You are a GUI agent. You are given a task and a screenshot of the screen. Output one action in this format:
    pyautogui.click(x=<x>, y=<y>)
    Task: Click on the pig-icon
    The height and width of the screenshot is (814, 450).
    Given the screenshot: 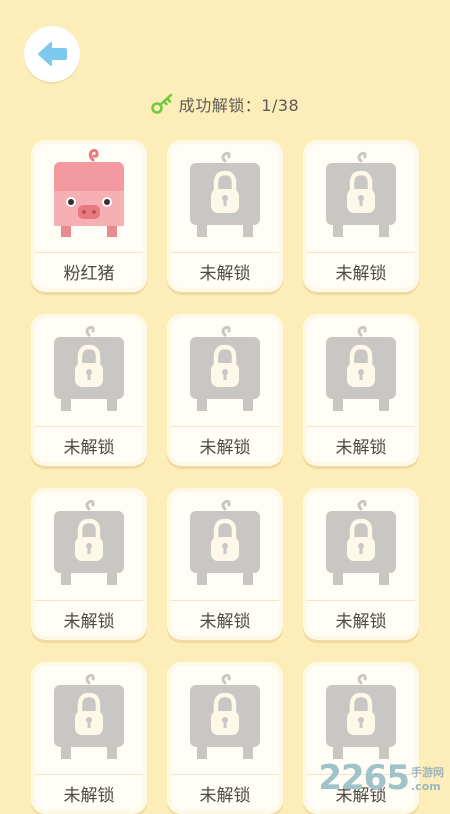 What is the action you would take?
    pyautogui.click(x=89, y=196)
    